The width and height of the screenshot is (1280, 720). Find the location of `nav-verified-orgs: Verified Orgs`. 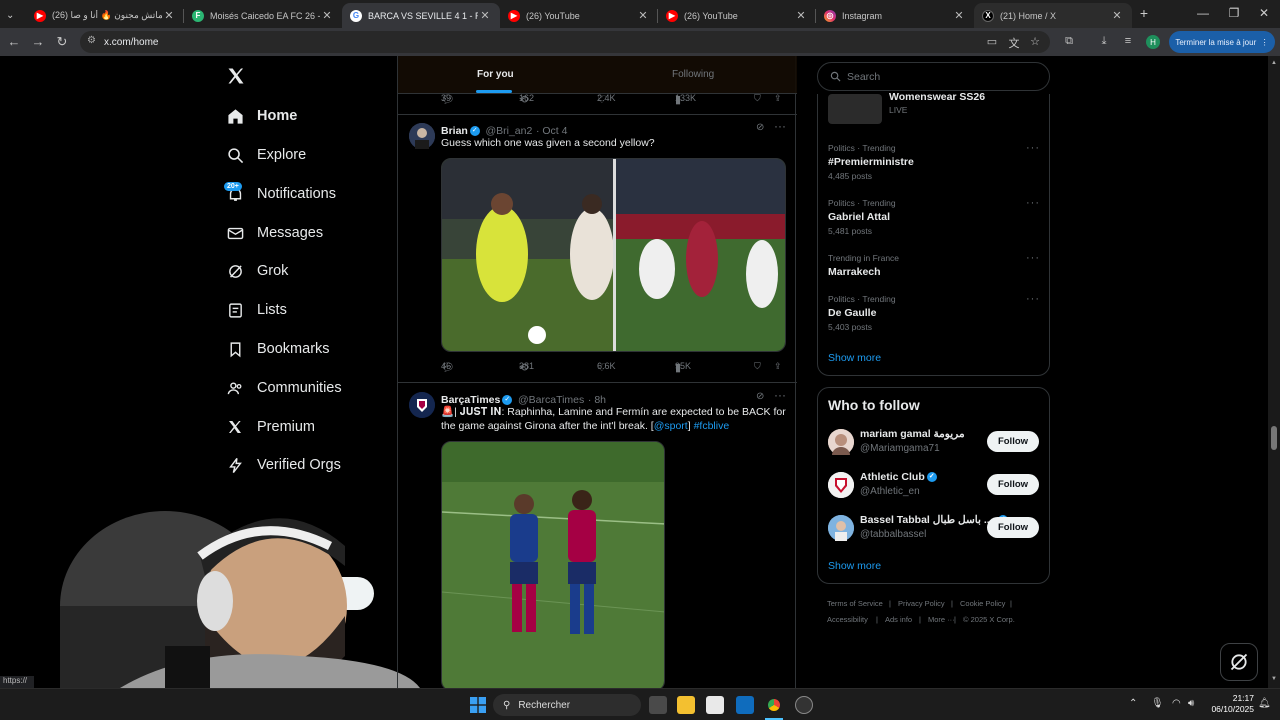

nav-verified-orgs: Verified Orgs is located at coordinates (283, 465).